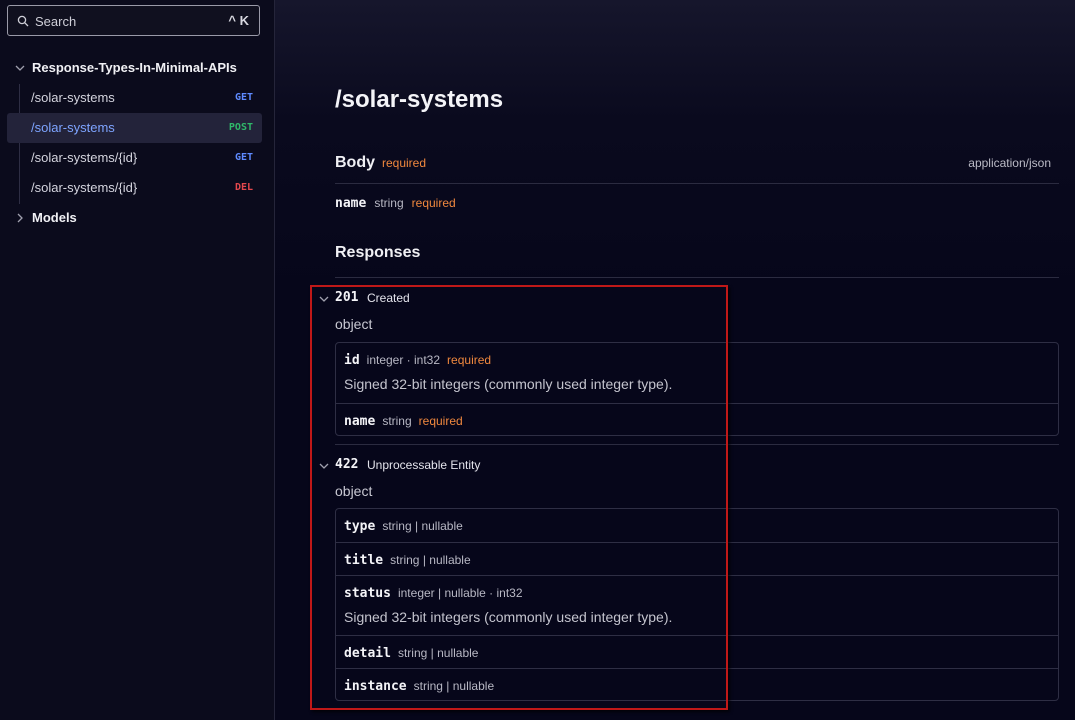  I want to click on search-placeholder: Search, so click(56, 21).